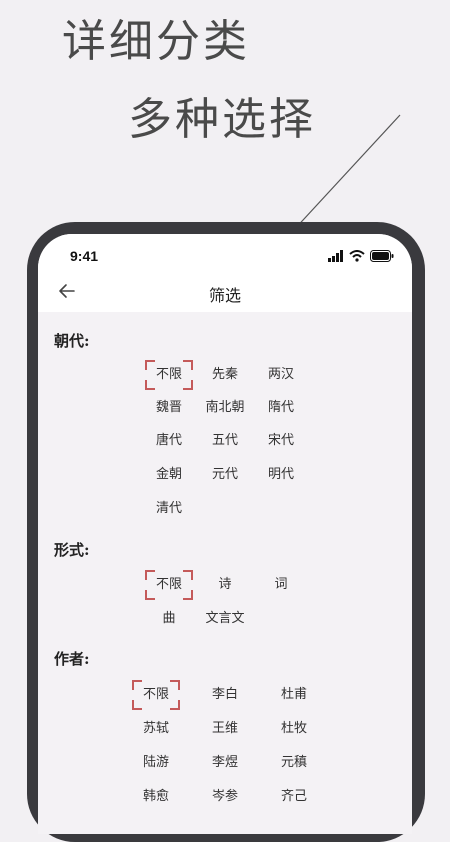  I want to click on dynasty-option: 两汉, so click(281, 375).